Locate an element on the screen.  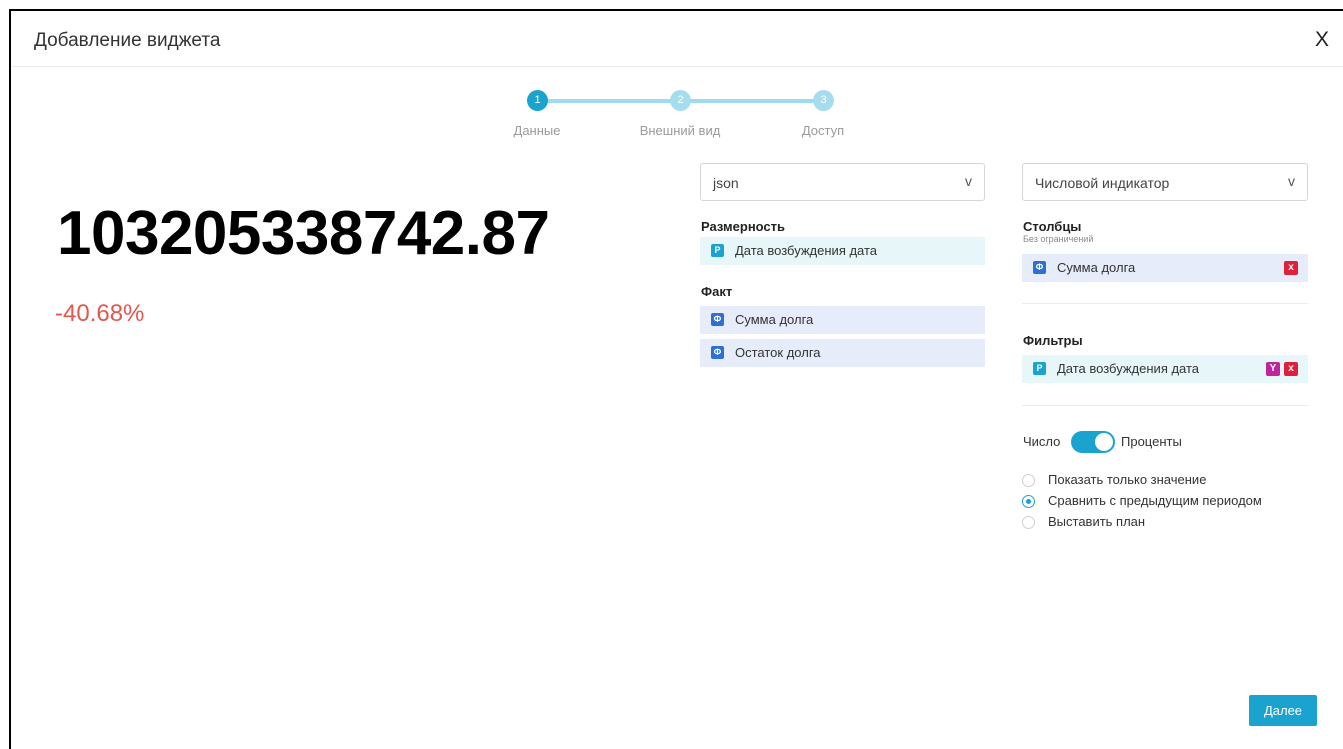
fact-item: Ф Остаток долга is located at coordinates (842, 353).